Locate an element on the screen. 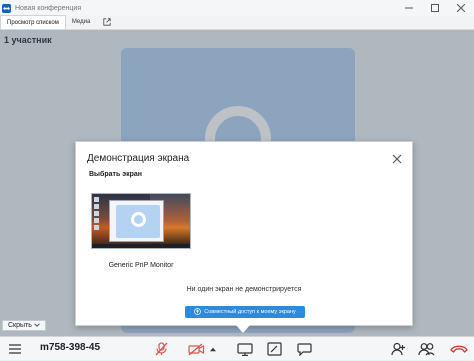 This screenshot has width=474, height=361. camera-muted-icon is located at coordinates (196, 349).